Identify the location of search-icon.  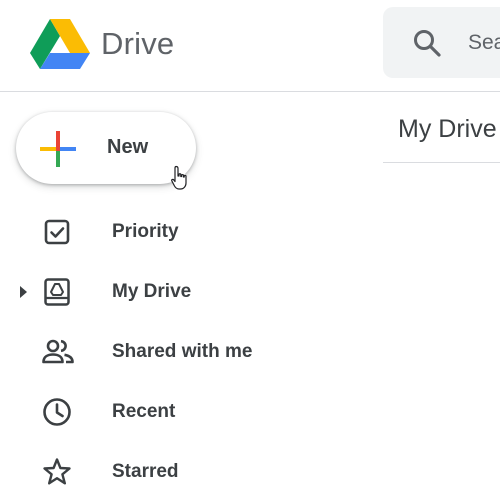
(427, 43).